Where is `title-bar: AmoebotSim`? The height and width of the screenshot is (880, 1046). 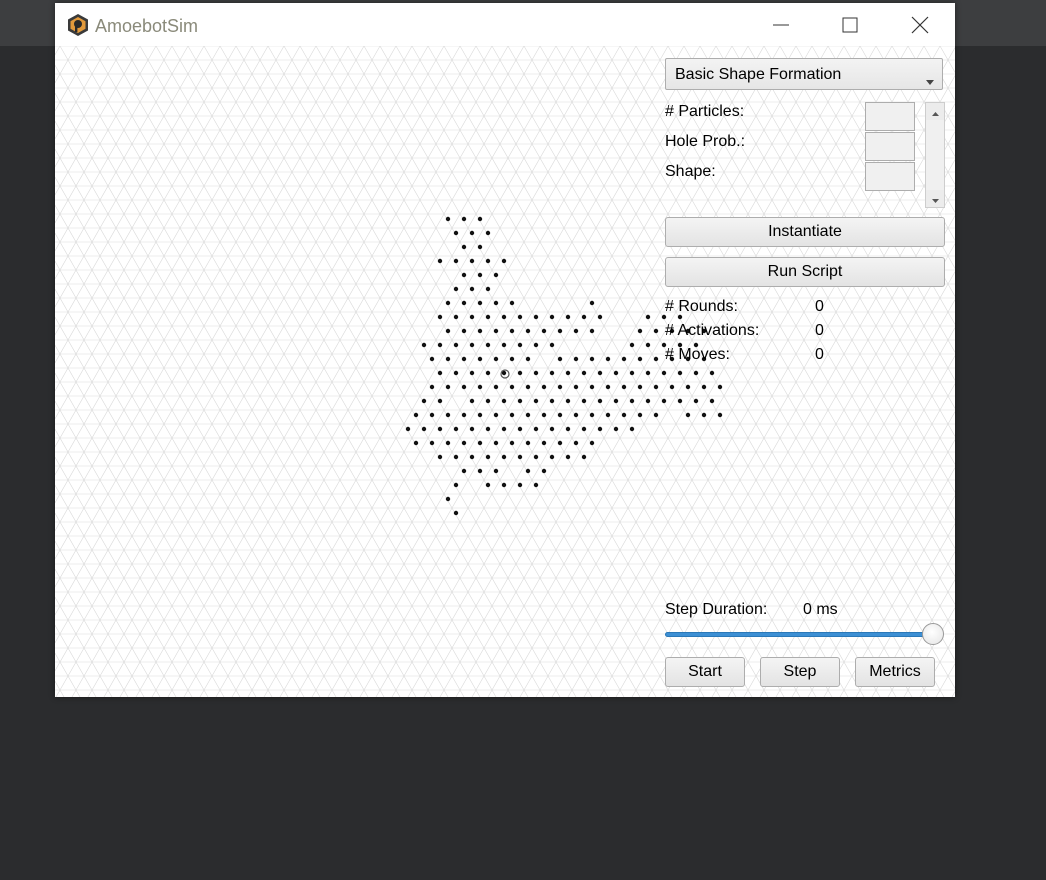
title-bar: AmoebotSim is located at coordinates (505, 24).